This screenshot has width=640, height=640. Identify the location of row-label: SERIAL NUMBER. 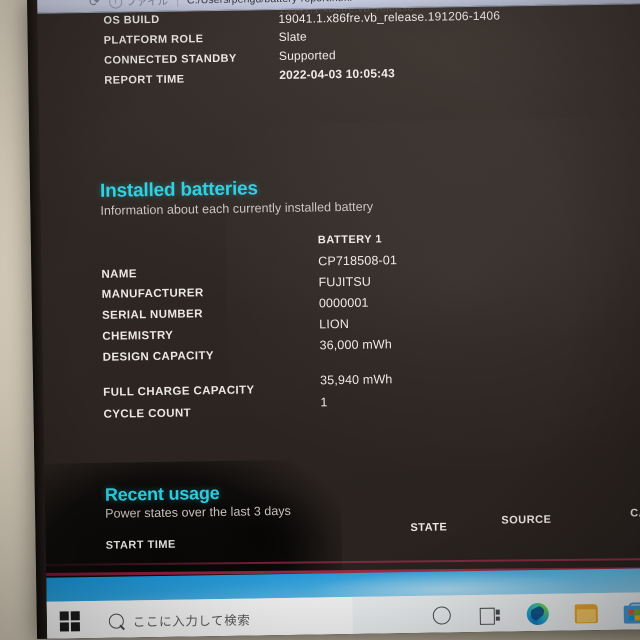
(152, 315).